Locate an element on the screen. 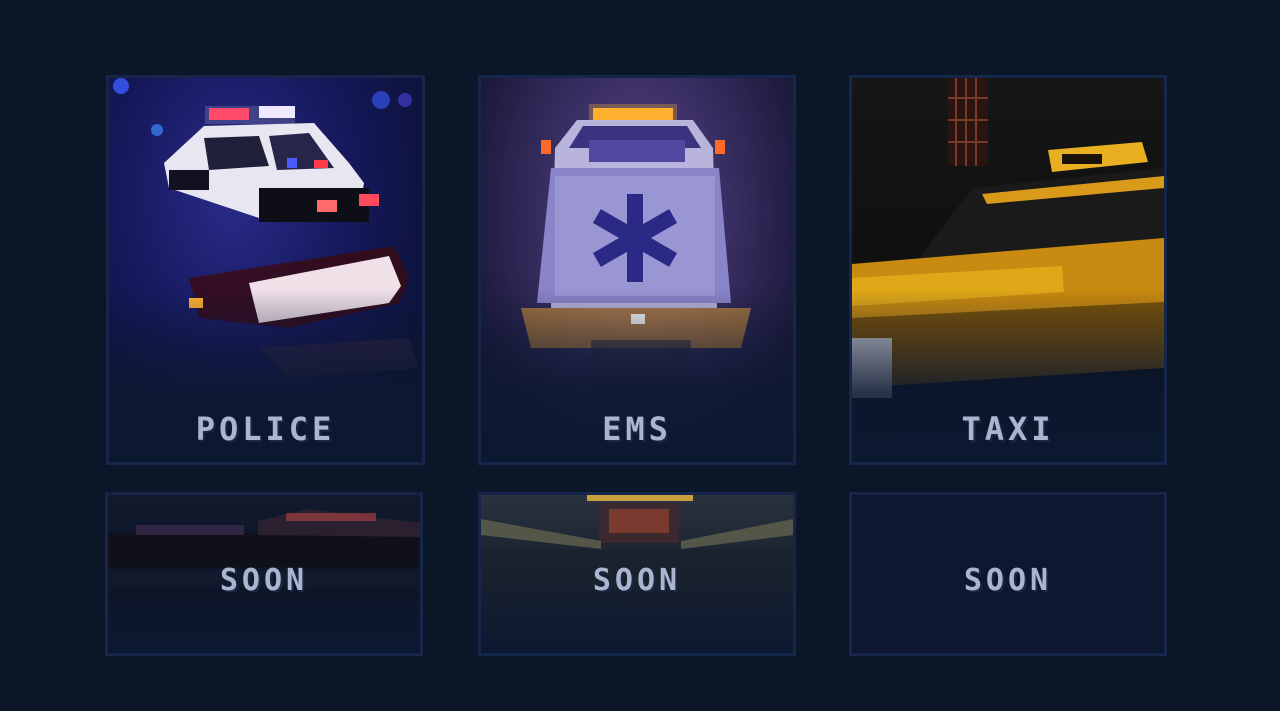 The height and width of the screenshot is (711, 1280). job-card-soon-1: SOON is located at coordinates (264, 574).